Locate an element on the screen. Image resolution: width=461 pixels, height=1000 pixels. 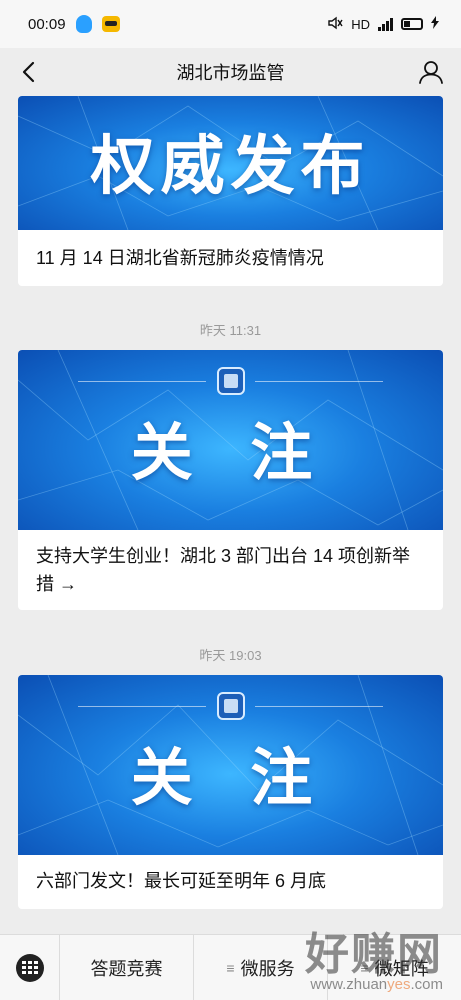
keyboard-icon is located at coordinates (29, 967).